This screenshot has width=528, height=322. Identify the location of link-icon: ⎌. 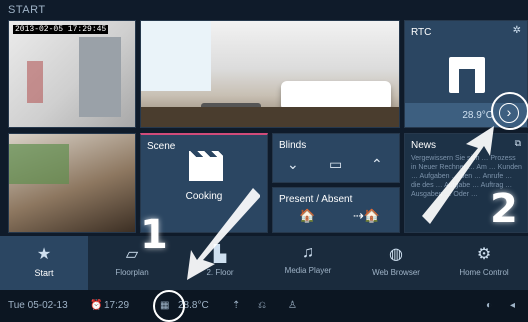
(262, 305).